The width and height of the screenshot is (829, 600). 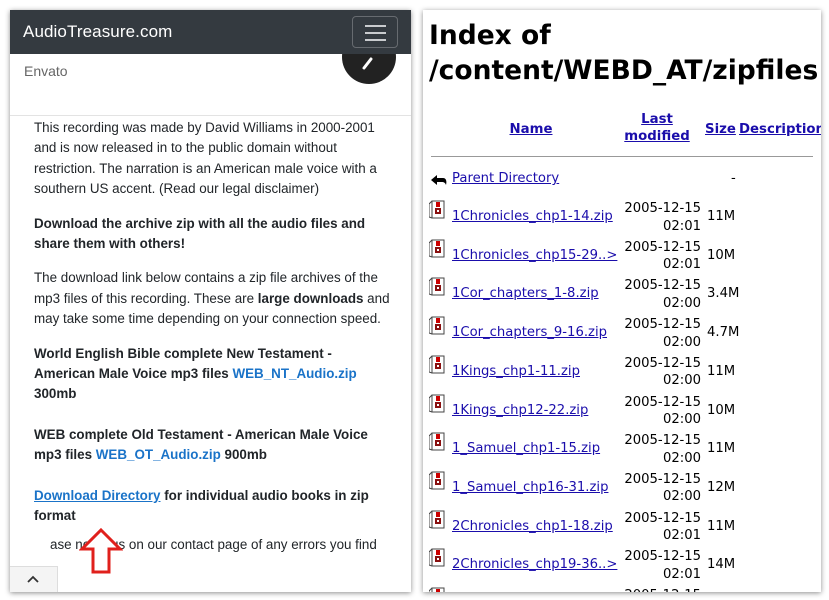 What do you see at coordinates (375, 26) in the screenshot?
I see `hamburger-icon` at bounding box center [375, 26].